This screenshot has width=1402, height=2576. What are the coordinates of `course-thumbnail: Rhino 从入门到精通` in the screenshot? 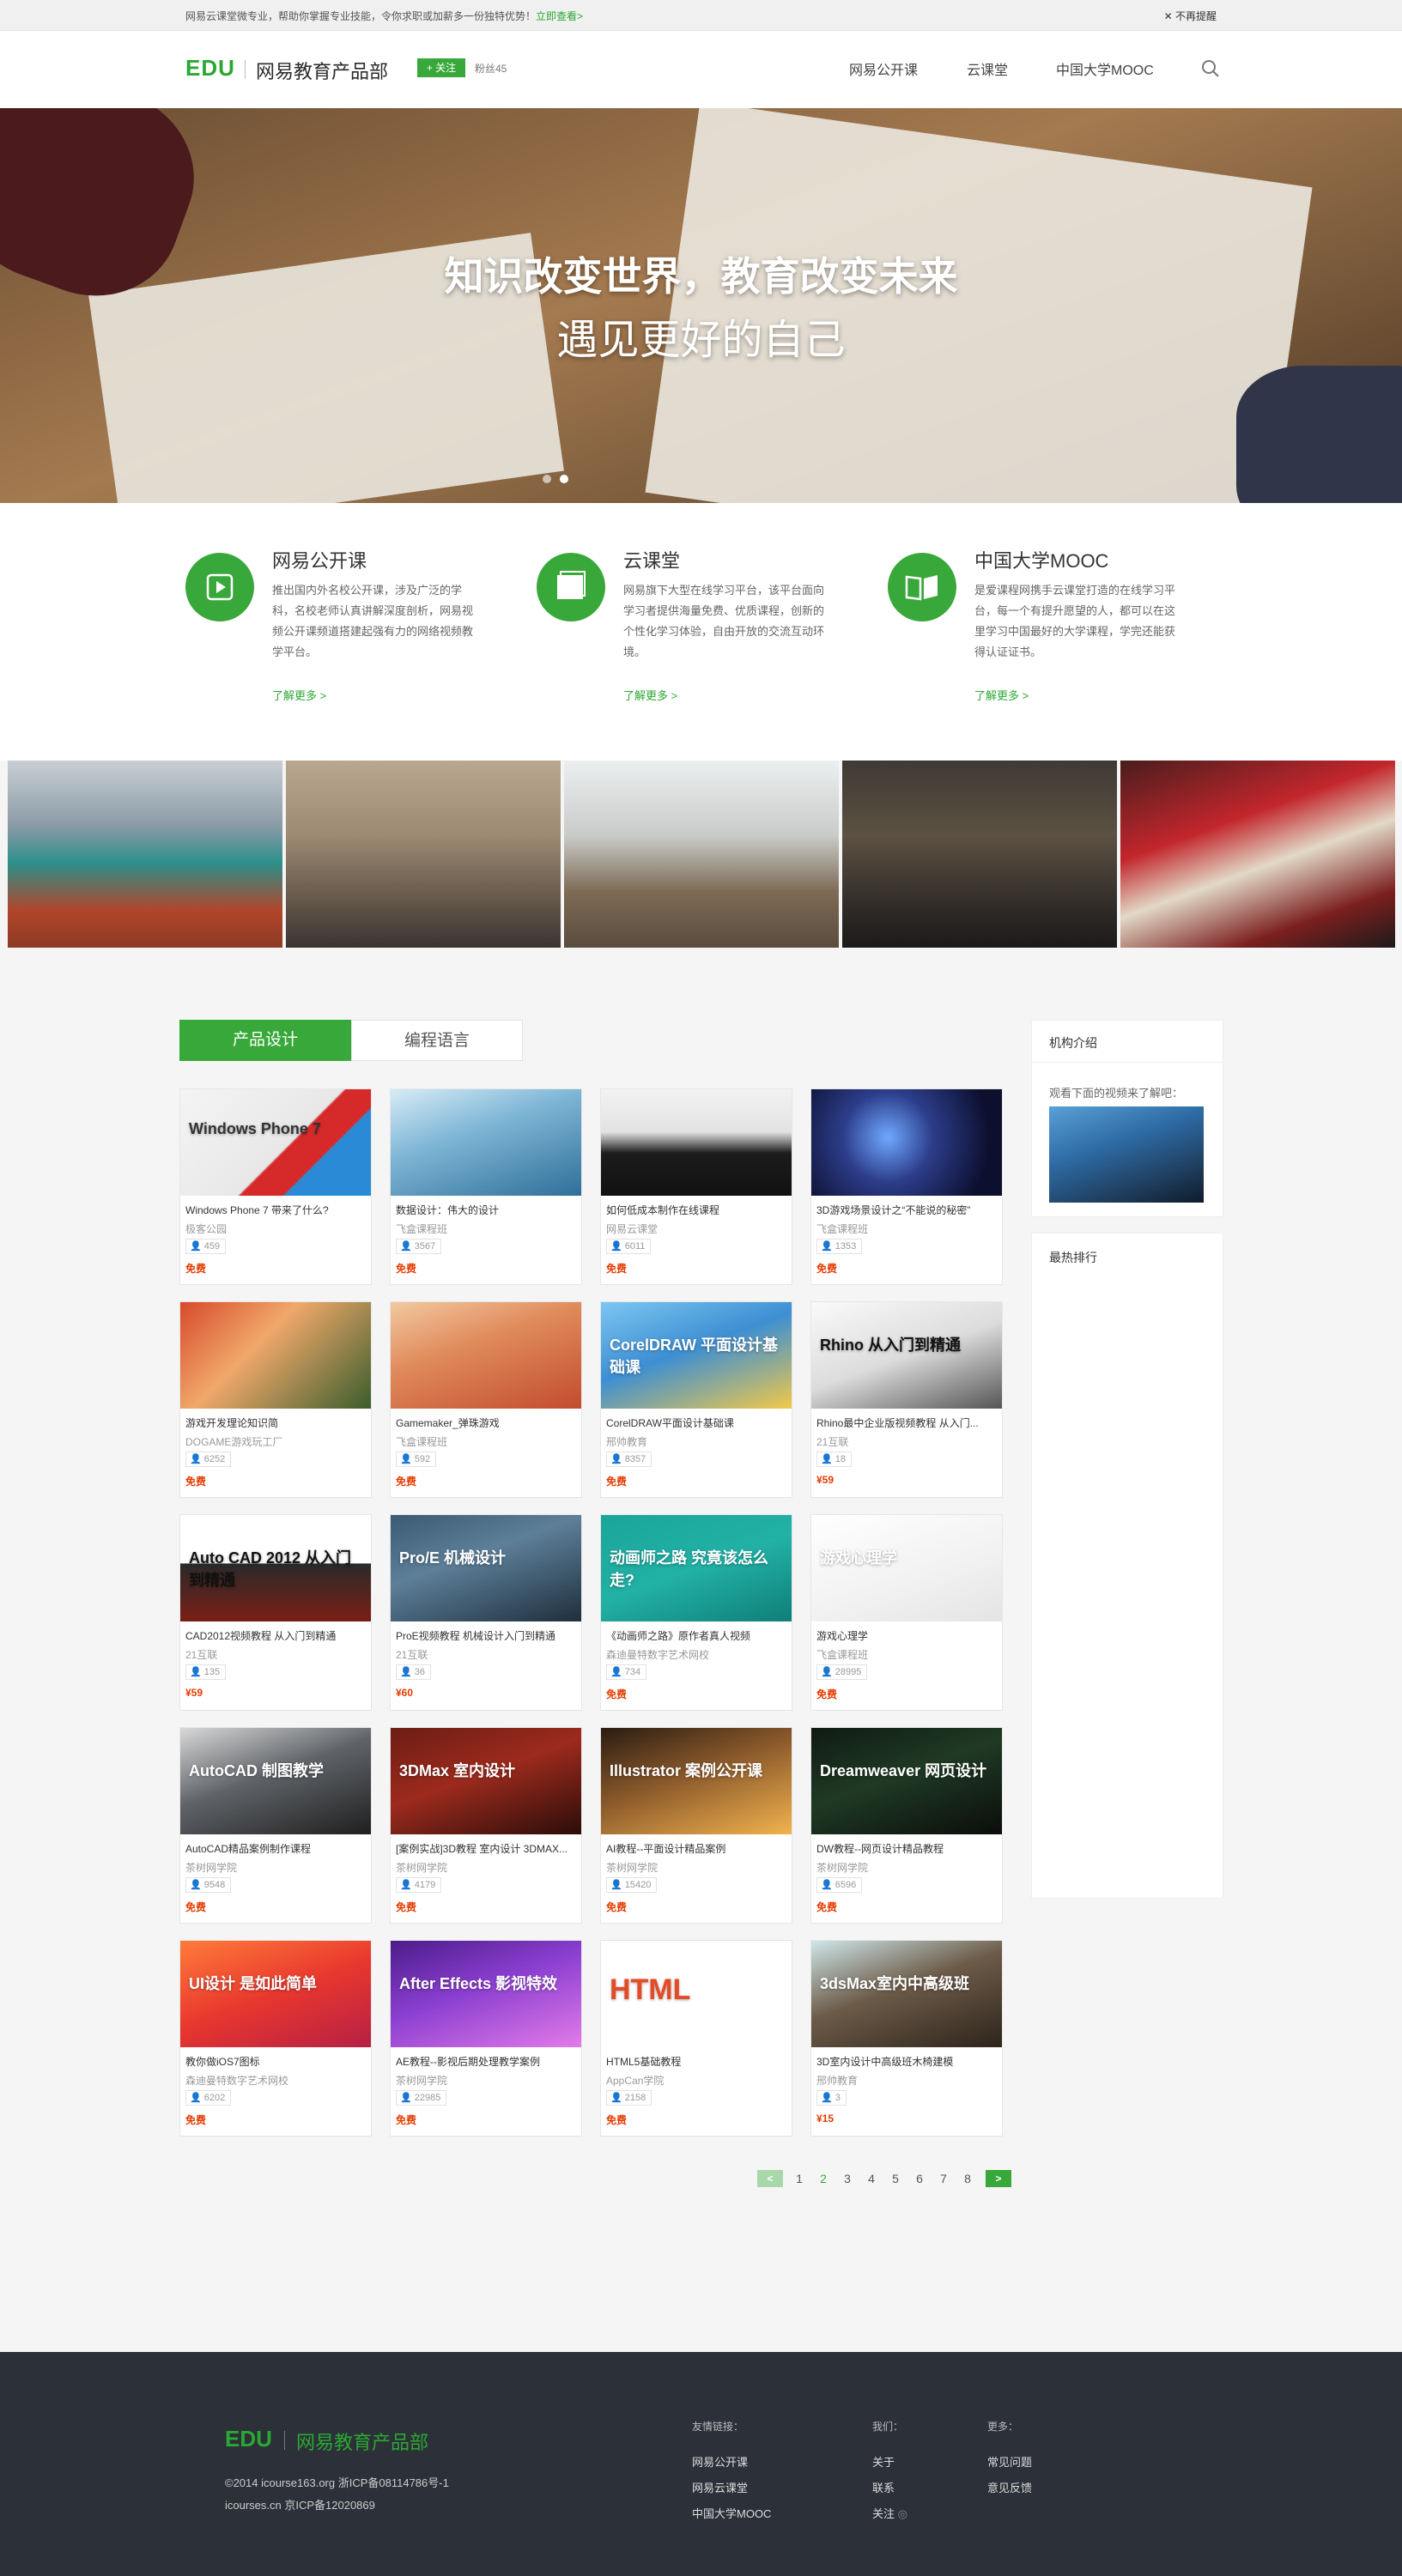 It's located at (906, 1355).